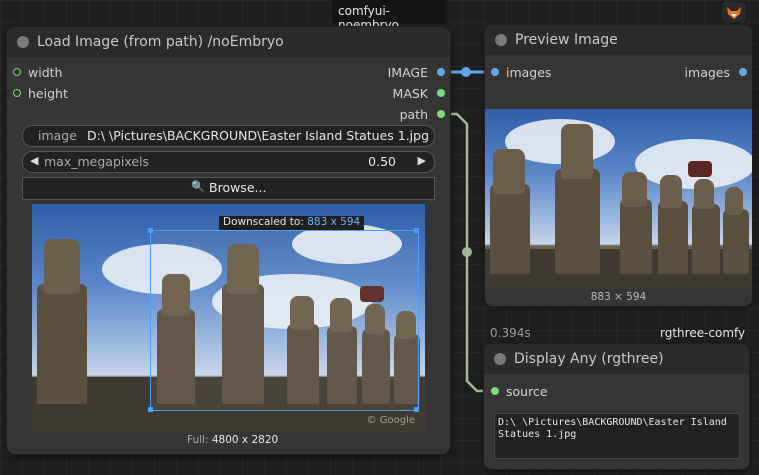  What do you see at coordinates (495, 72) in the screenshot?
I see `images-input-slot` at bounding box center [495, 72].